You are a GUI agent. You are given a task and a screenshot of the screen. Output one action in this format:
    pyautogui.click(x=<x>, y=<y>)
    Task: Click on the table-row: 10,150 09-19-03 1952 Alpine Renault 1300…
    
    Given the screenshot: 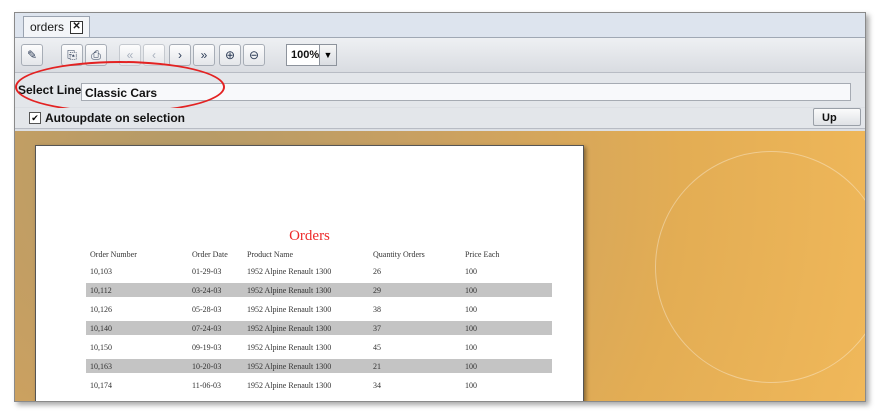 What is the action you would take?
    pyautogui.click(x=319, y=347)
    